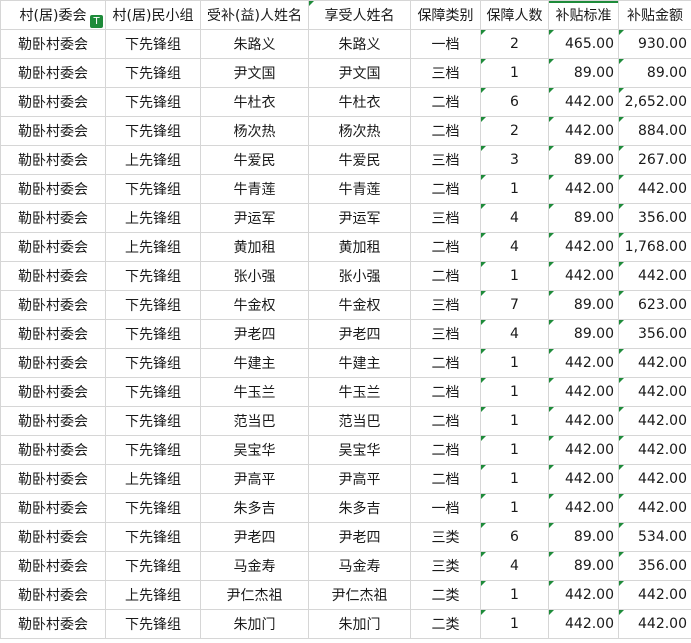 The width and height of the screenshot is (691, 643). I want to click on filter-icon: T, so click(96, 21).